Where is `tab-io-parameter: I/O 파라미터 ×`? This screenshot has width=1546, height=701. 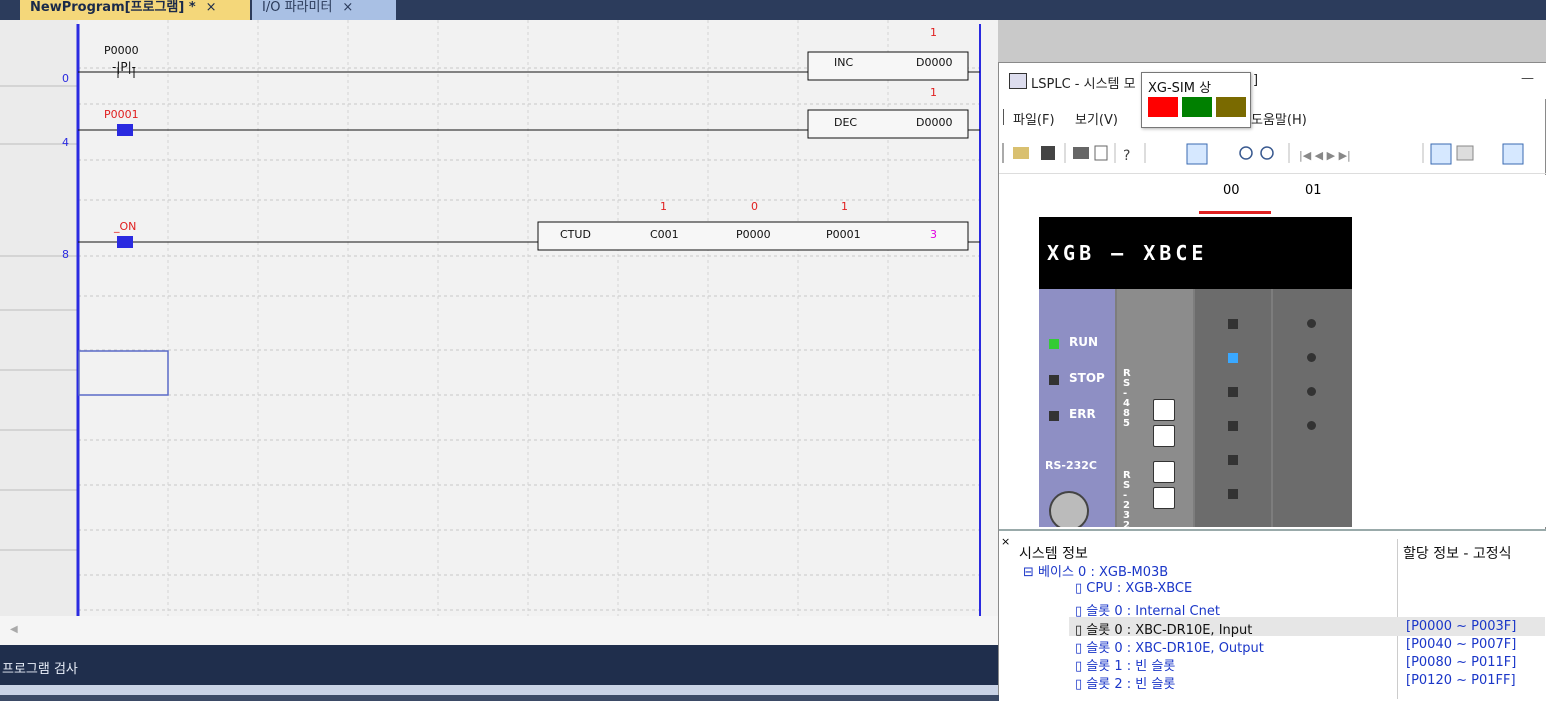
tab-io-parameter: I/O 파라미터 × is located at coordinates (324, 10).